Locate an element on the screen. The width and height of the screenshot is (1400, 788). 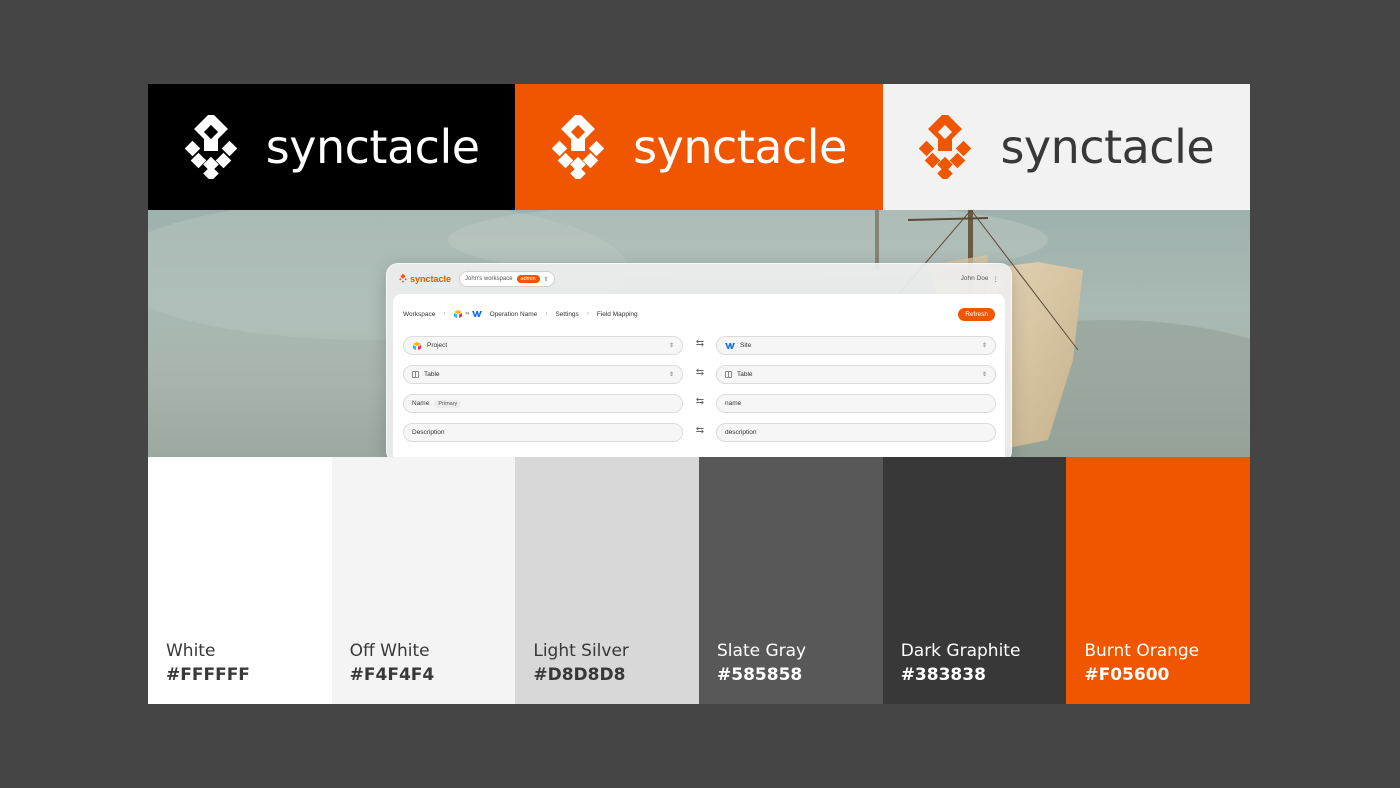
swatch-hex: #D8D8D8 is located at coordinates (579, 675).